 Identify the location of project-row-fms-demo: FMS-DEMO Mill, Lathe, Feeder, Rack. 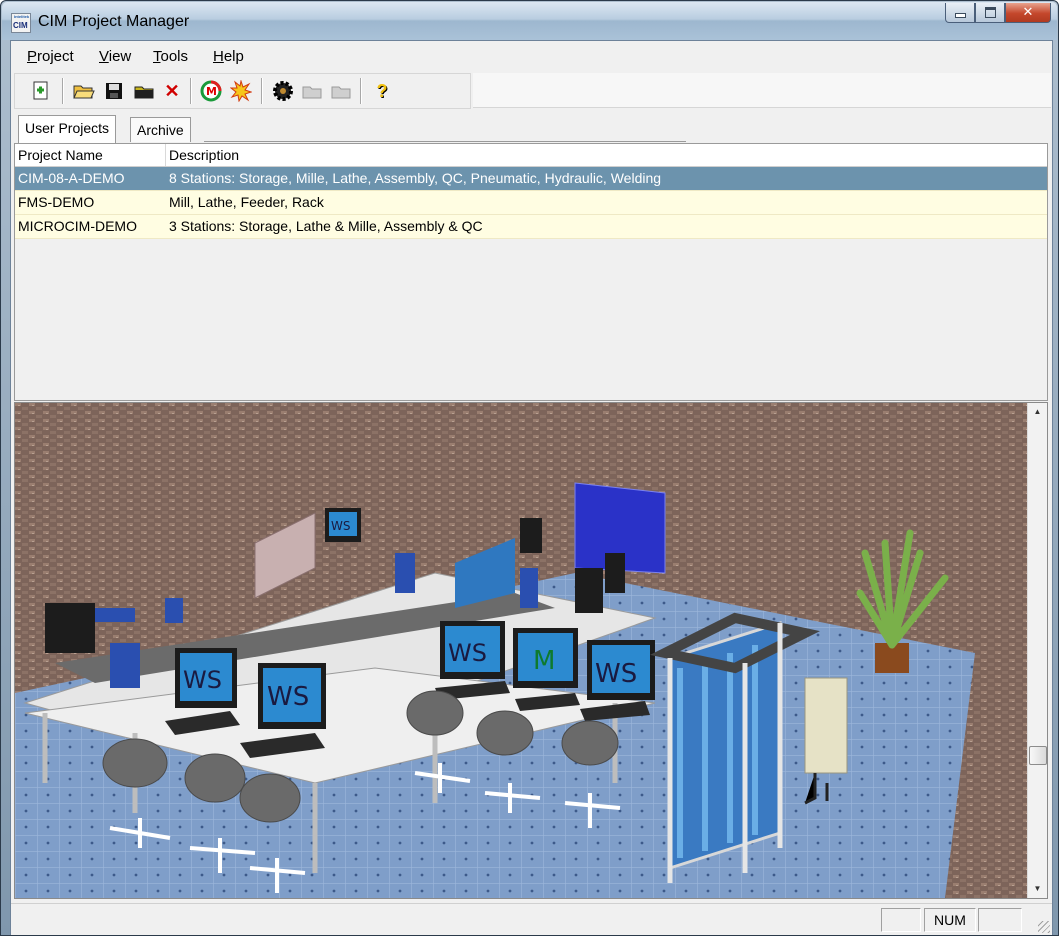
(531, 203).